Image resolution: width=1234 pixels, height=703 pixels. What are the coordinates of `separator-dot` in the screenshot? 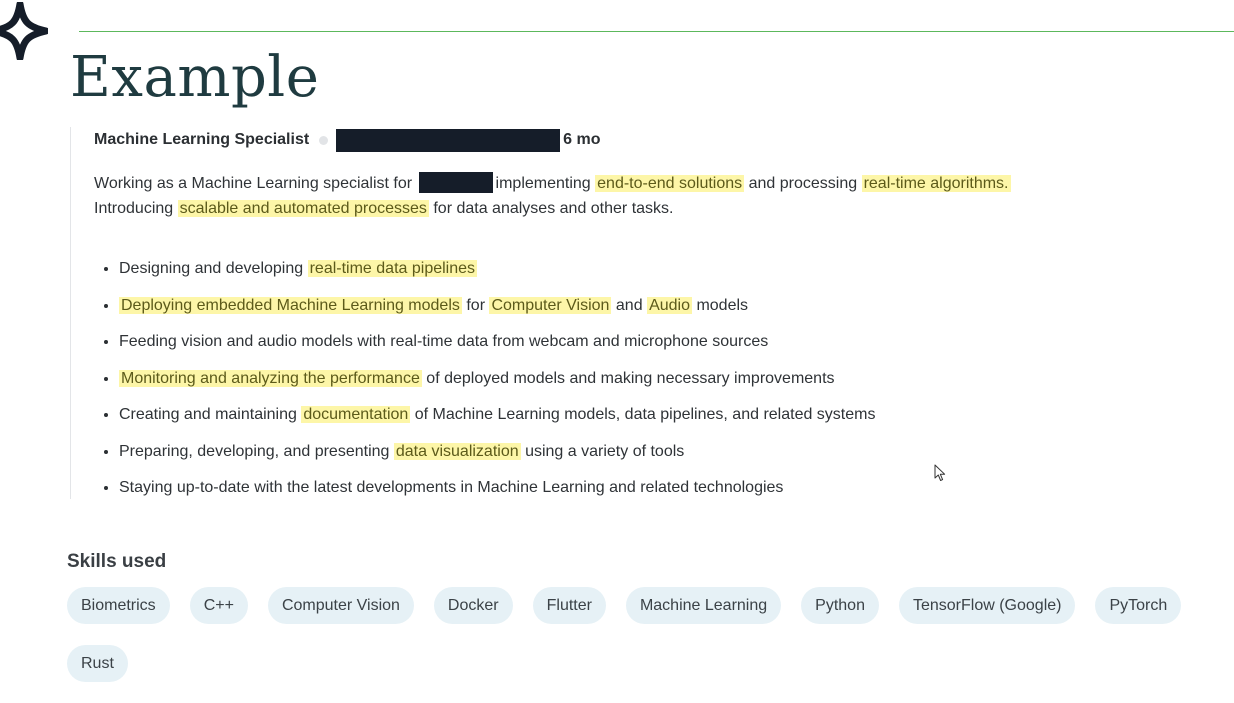 It's located at (324, 140).